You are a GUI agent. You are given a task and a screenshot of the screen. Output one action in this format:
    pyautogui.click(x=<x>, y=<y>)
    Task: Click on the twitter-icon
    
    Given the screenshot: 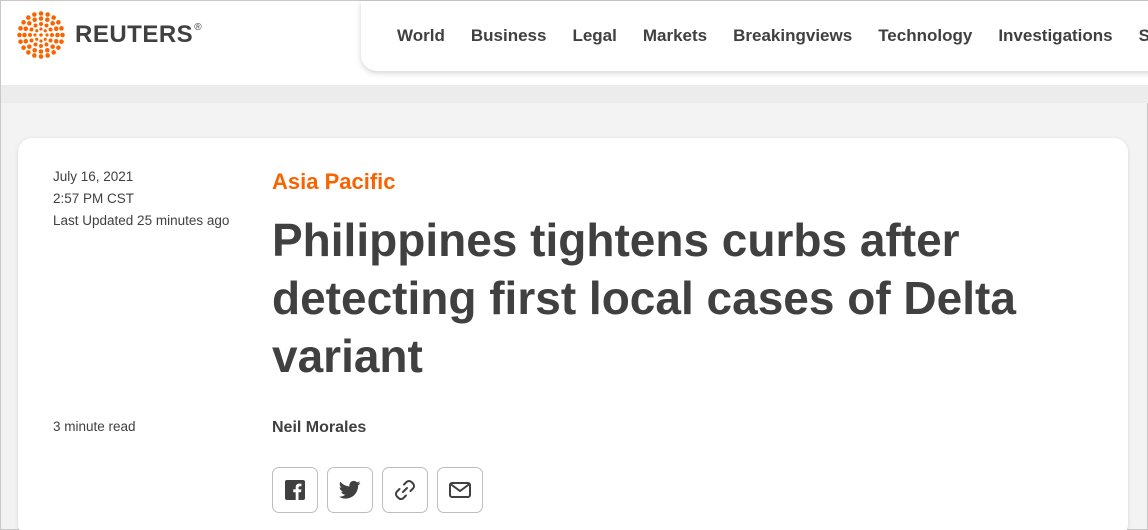 What is the action you would take?
    pyautogui.click(x=350, y=489)
    